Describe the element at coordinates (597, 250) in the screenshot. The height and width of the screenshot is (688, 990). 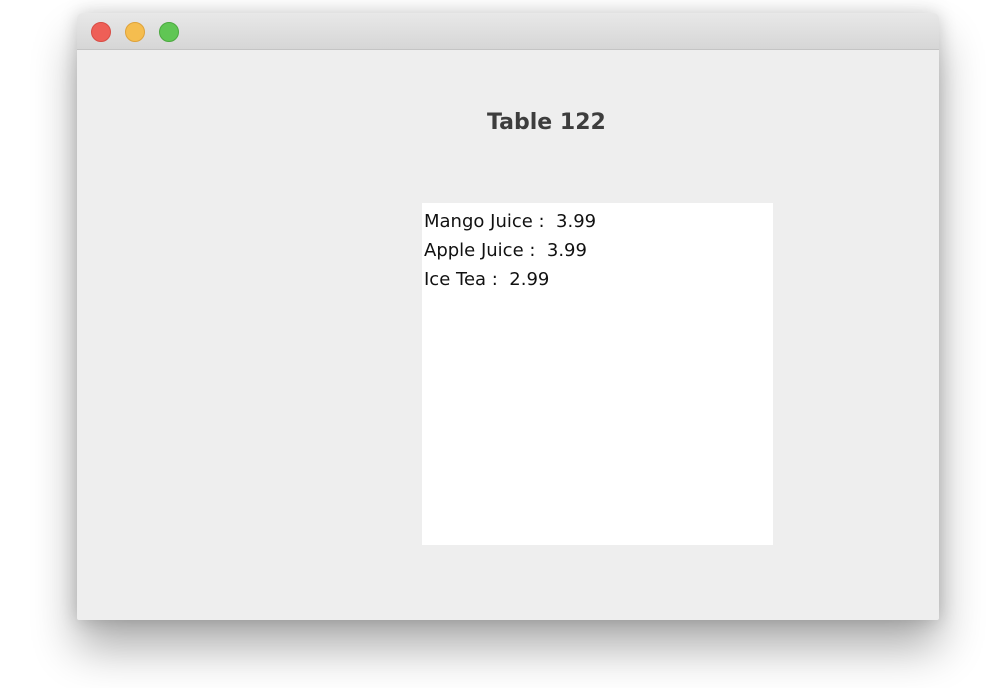
I see `list-item-apple-juice: Apple Juice : 3.99` at that location.